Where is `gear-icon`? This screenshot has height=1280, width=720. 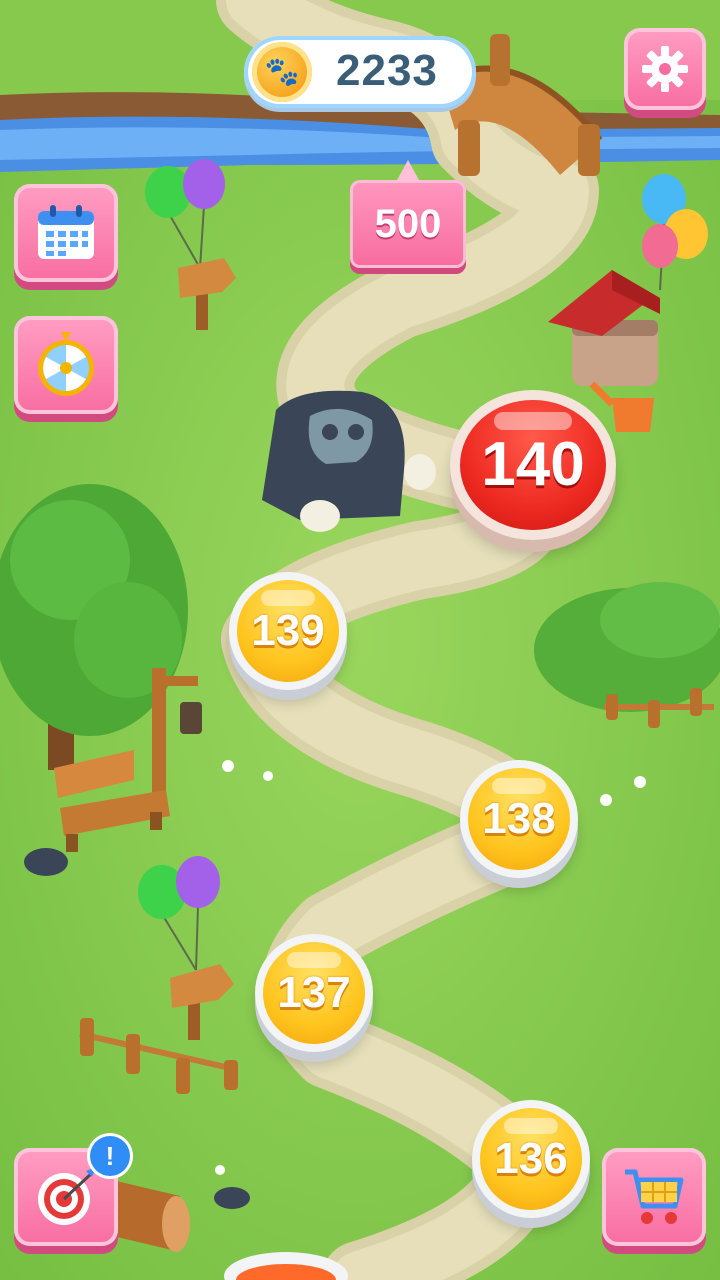 gear-icon is located at coordinates (665, 69).